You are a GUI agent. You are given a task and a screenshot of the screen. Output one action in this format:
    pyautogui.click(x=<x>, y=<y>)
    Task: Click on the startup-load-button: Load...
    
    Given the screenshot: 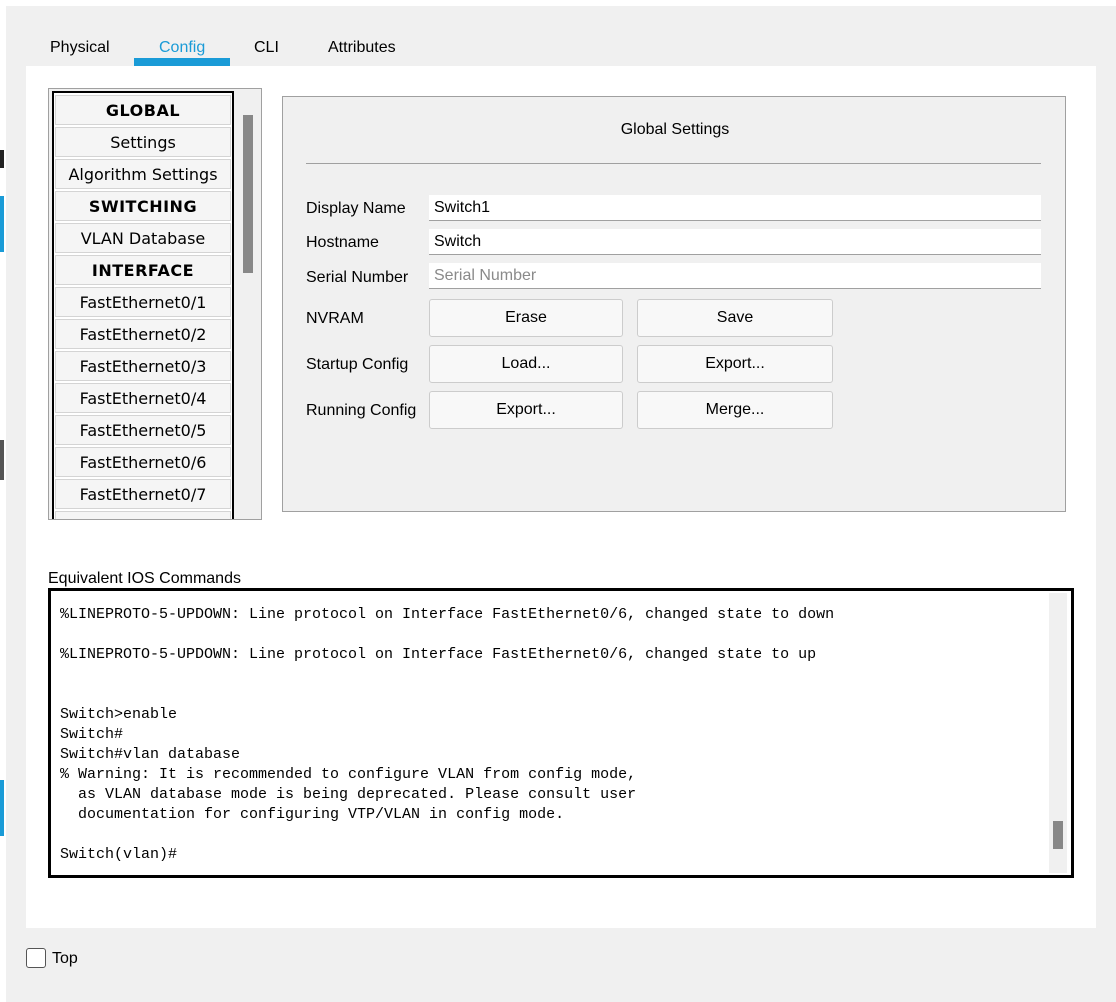 What is the action you would take?
    pyautogui.click(x=526, y=364)
    